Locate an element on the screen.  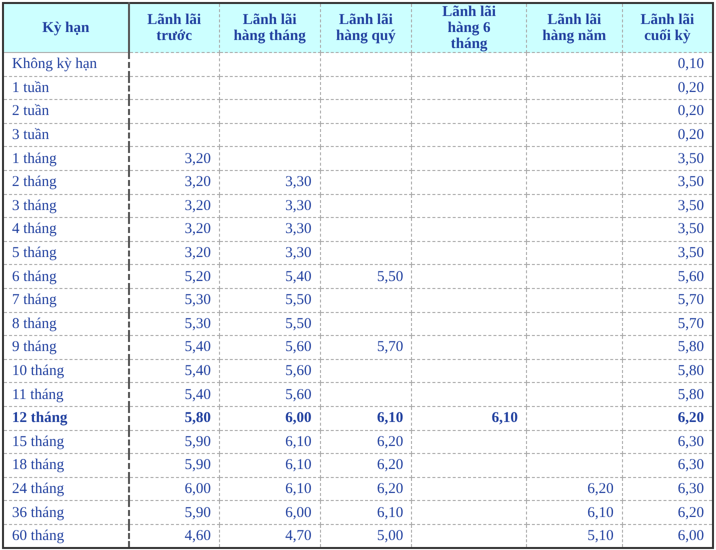
term-cell: 11 tháng is located at coordinates (66, 394).